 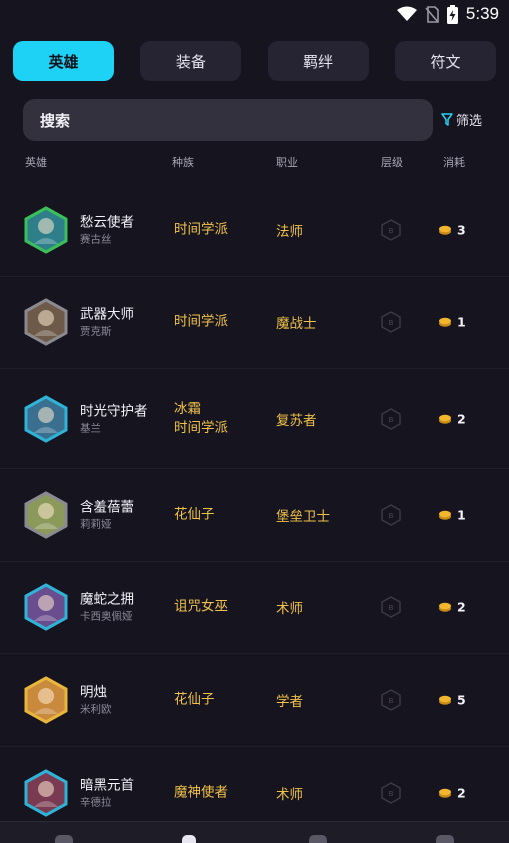 What do you see at coordinates (254, 323) in the screenshot?
I see `hero-row: 武器大师 贾克斯 时间学派 魔战士 B 1` at bounding box center [254, 323].